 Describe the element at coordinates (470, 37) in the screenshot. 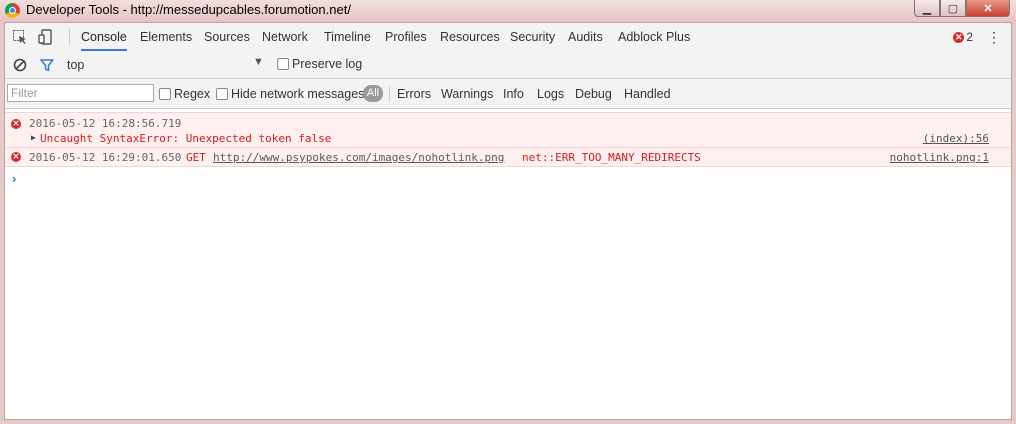

I see `tab-resources: Resources` at that location.